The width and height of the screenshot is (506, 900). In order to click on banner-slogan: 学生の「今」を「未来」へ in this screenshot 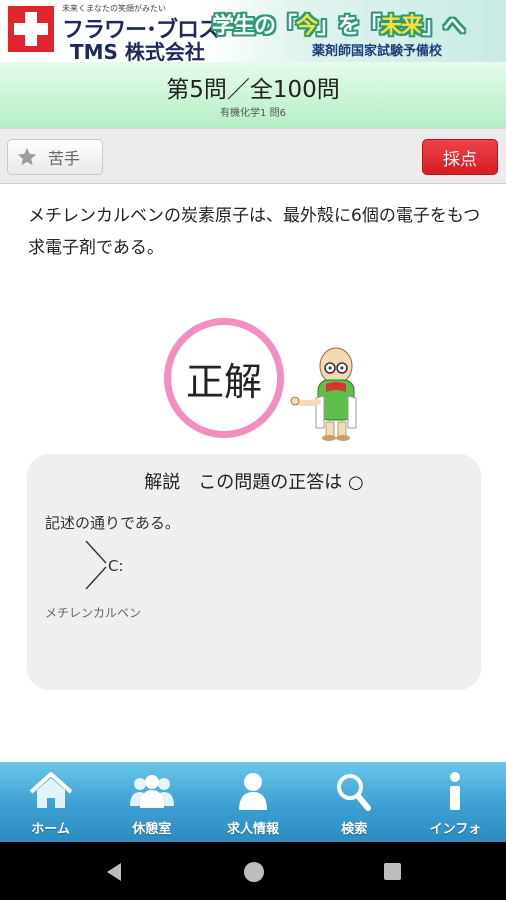, I will do `click(338, 26)`.